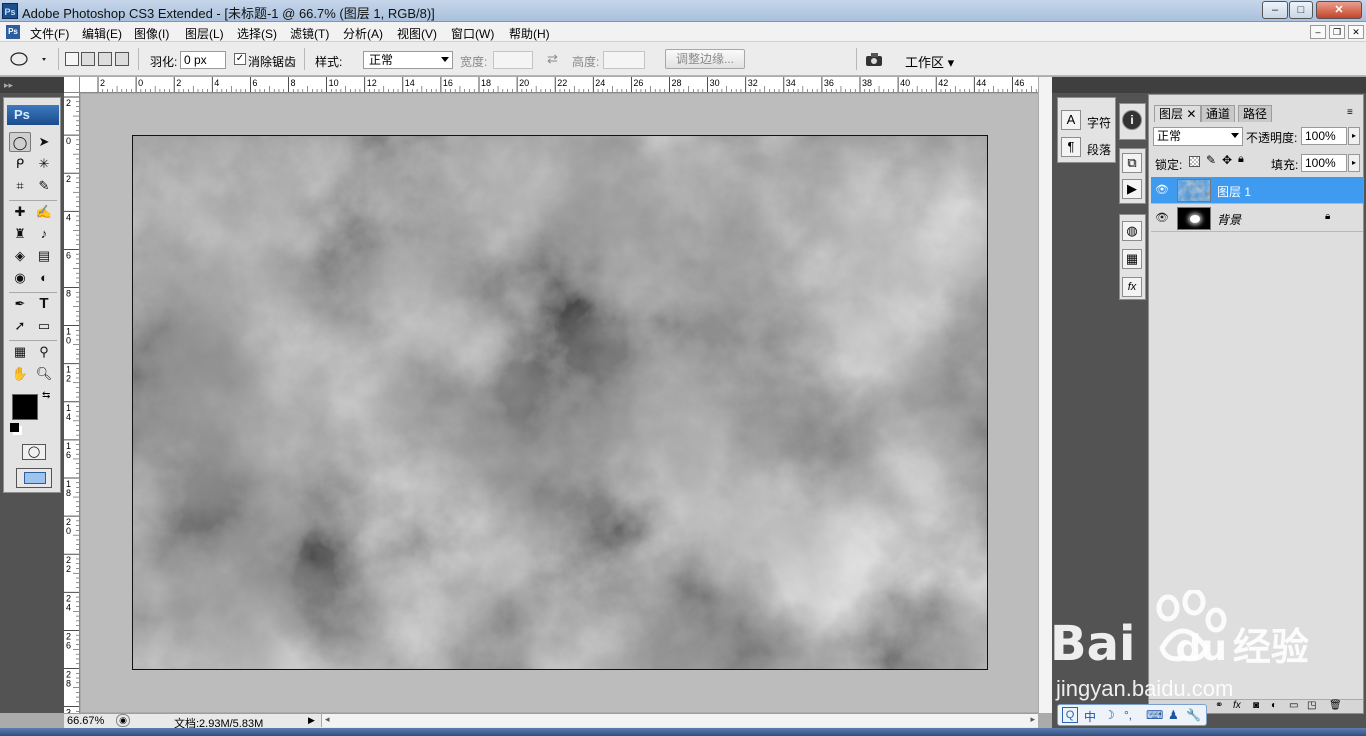 The image size is (1366, 736). I want to click on bridge-icon, so click(875, 60).